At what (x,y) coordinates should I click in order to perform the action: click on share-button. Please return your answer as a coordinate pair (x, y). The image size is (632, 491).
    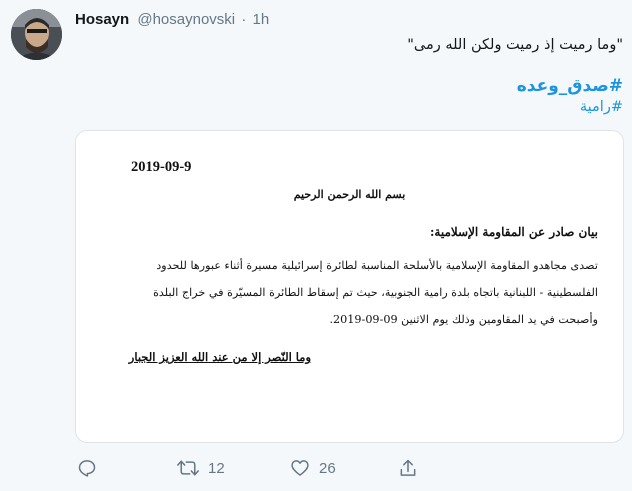
    Looking at the image, I should click on (408, 468).